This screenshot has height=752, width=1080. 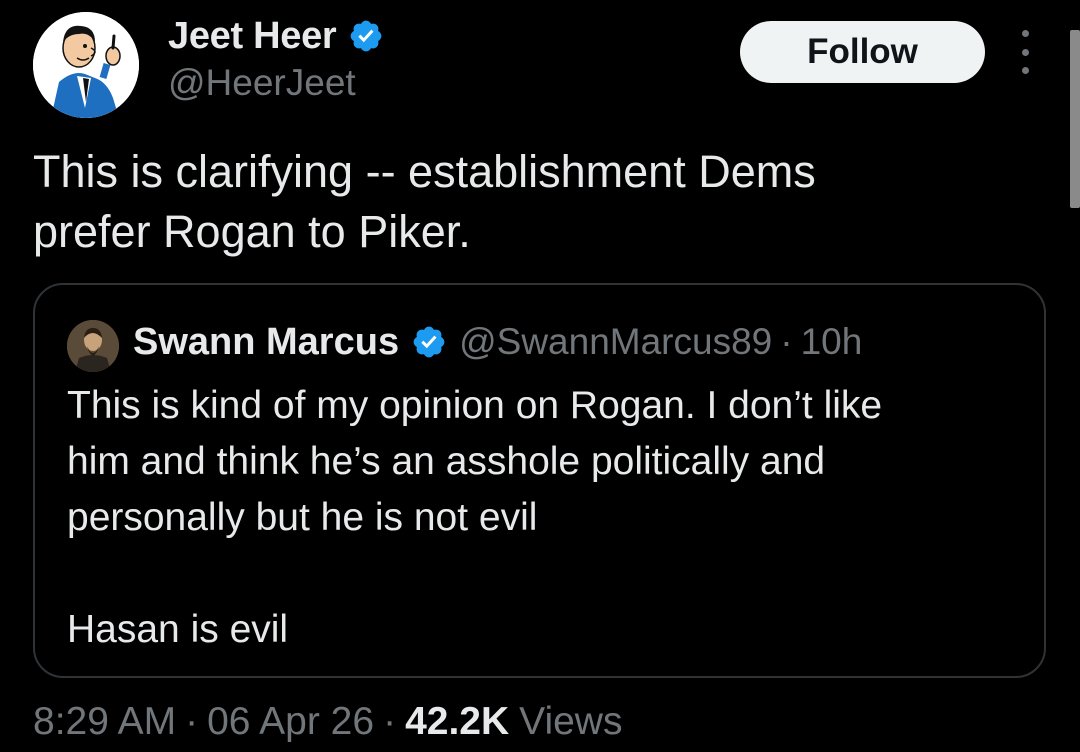 I want to click on quoted-tweet-header: Swann Marcus @SwannMarcus89 · 10h, so click(x=497, y=342).